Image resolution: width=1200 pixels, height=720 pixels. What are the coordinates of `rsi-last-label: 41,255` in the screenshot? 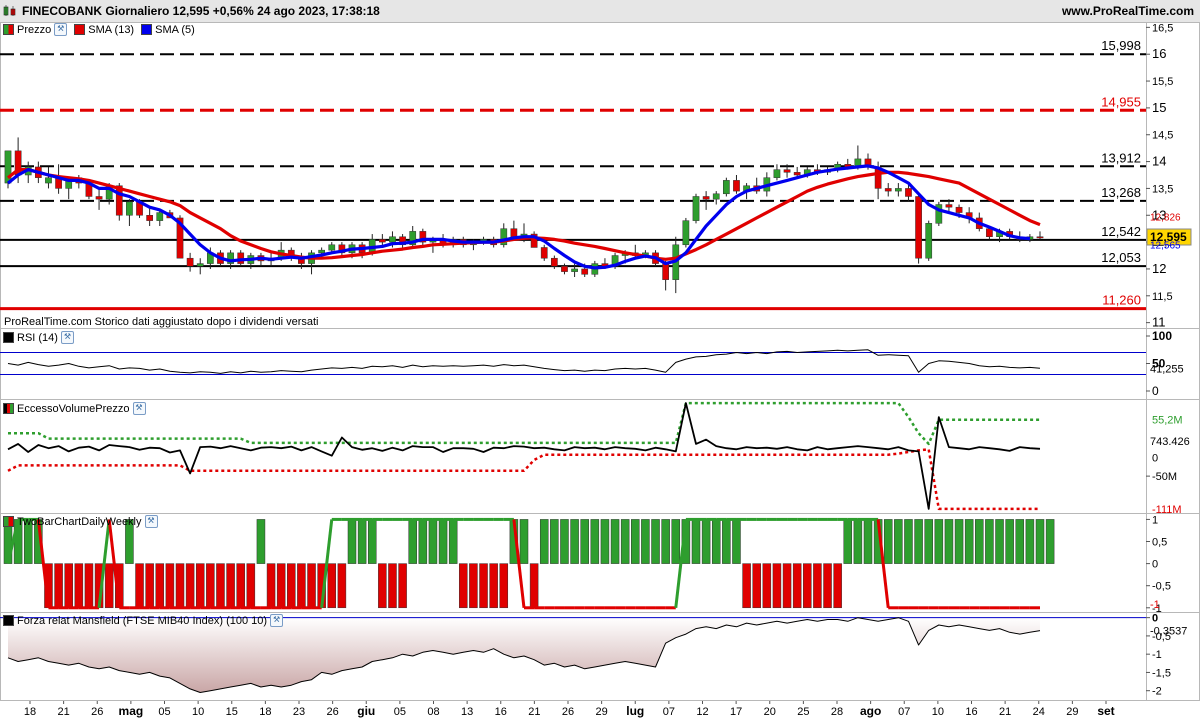 It's located at (1167, 369).